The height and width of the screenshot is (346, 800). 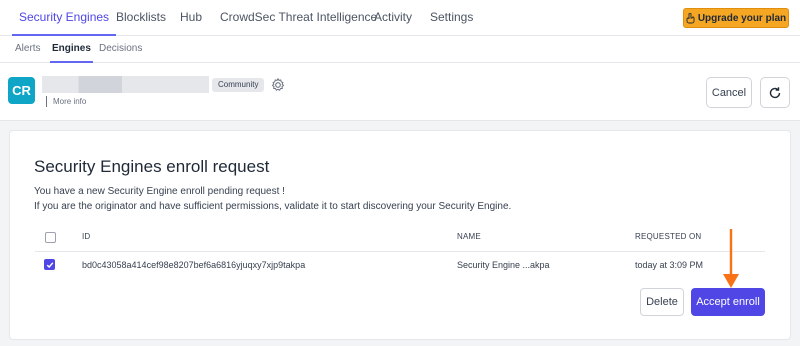 What do you see at coordinates (66, 101) in the screenshot?
I see `more-info-link: More info` at bounding box center [66, 101].